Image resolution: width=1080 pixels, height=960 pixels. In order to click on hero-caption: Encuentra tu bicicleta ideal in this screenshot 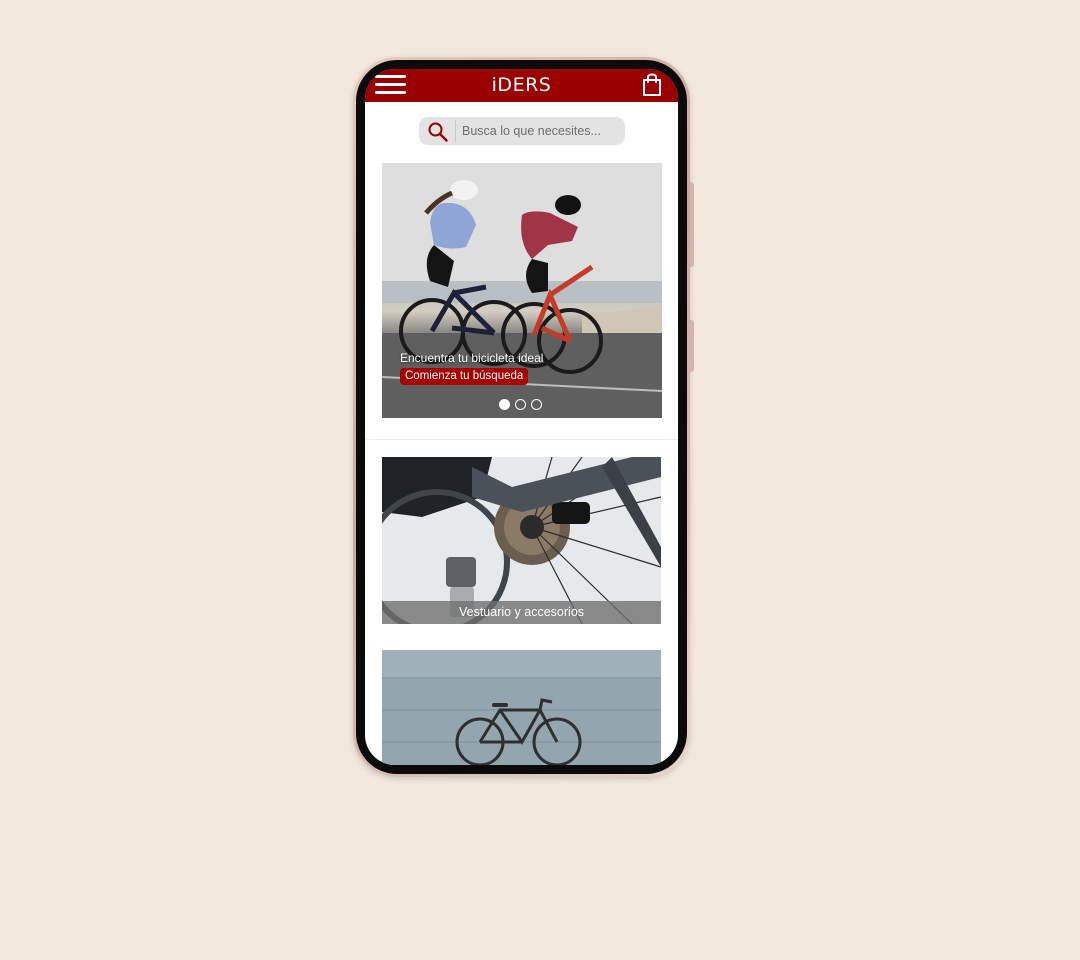, I will do `click(472, 358)`.